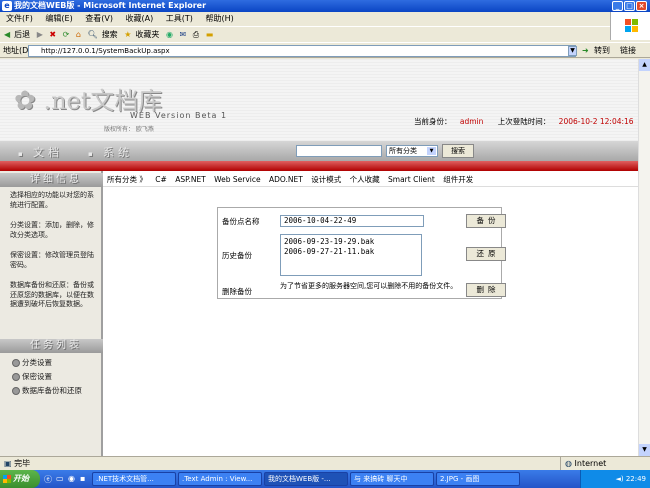 This screenshot has height=488, width=650. What do you see at coordinates (51, 346) in the screenshot?
I see `task-title: 任务列表` at bounding box center [51, 346].